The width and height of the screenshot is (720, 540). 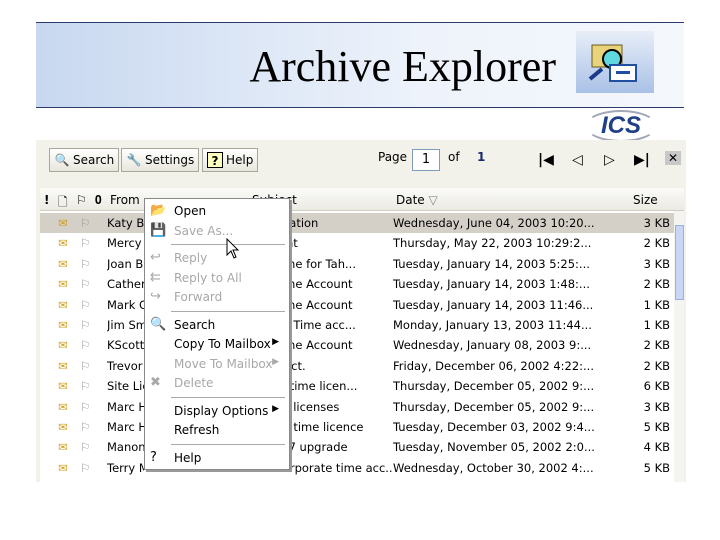 What do you see at coordinates (153, 457) in the screenshot?
I see `help-icon: ?` at bounding box center [153, 457].